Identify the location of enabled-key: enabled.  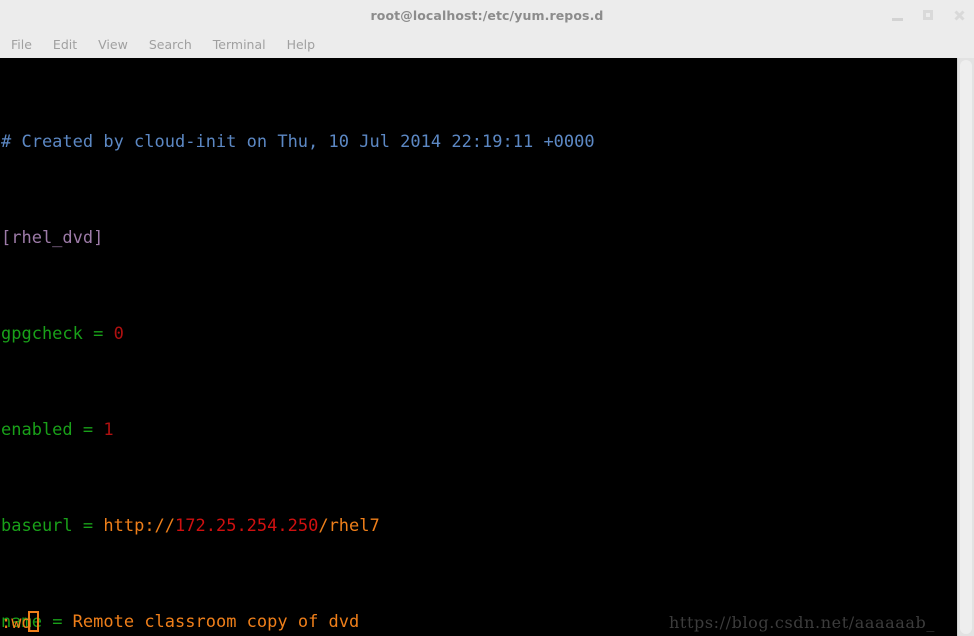
(37, 430).